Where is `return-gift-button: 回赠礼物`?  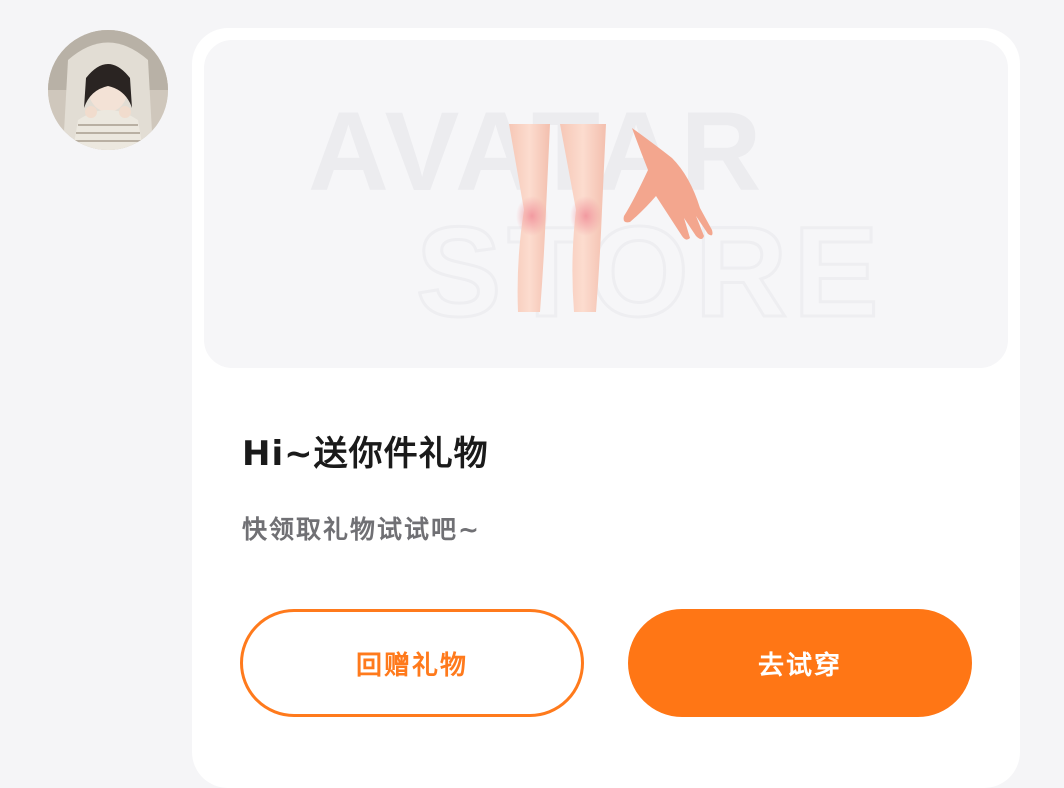
return-gift-button: 回赠礼物 is located at coordinates (412, 663).